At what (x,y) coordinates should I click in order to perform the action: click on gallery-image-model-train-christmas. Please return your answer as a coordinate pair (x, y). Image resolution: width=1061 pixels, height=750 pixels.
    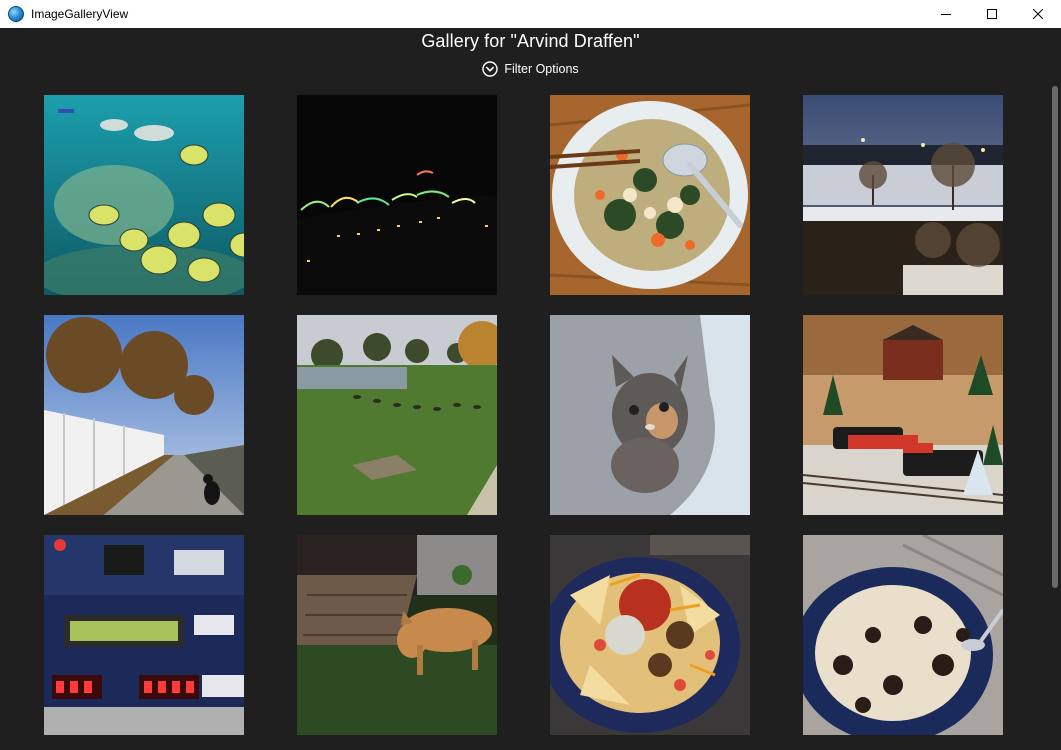
    Looking at the image, I should click on (903, 415).